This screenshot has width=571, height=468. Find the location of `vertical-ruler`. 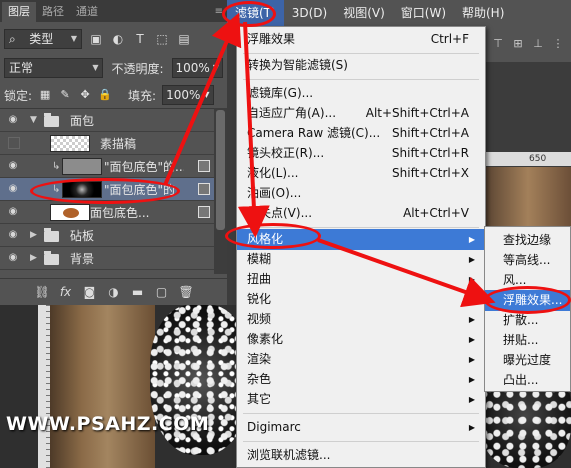

vertical-ruler is located at coordinates (44, 386).